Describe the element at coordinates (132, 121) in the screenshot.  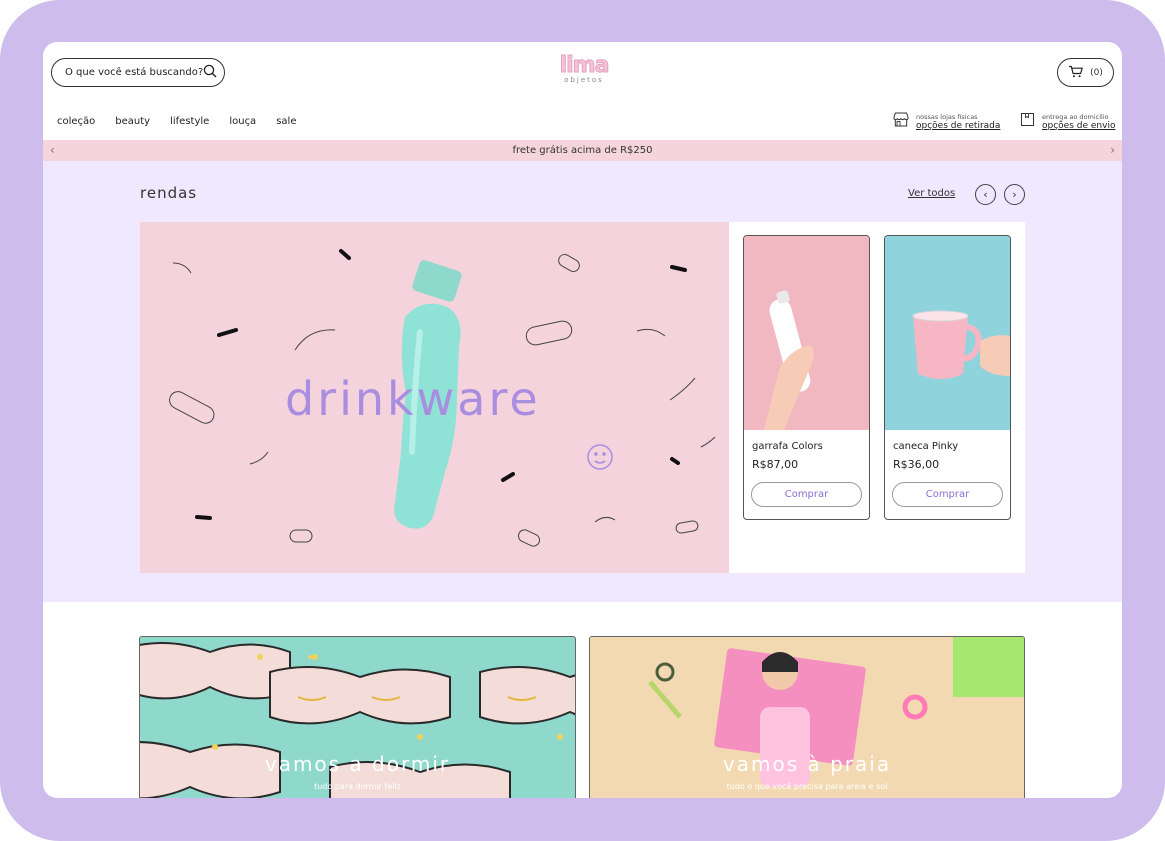
I see `nav-item-beauty: beauty` at that location.